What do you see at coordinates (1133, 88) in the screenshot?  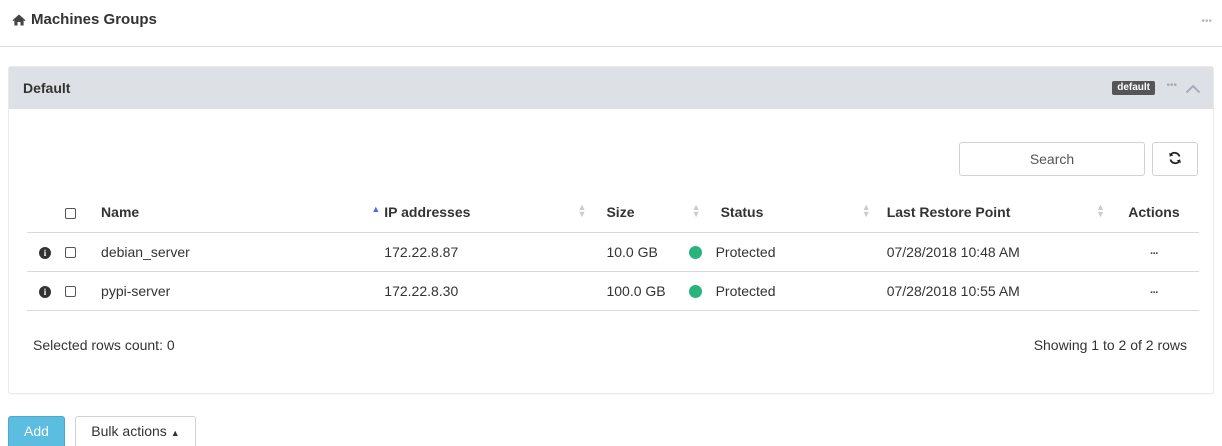 I see `group-badge: default` at bounding box center [1133, 88].